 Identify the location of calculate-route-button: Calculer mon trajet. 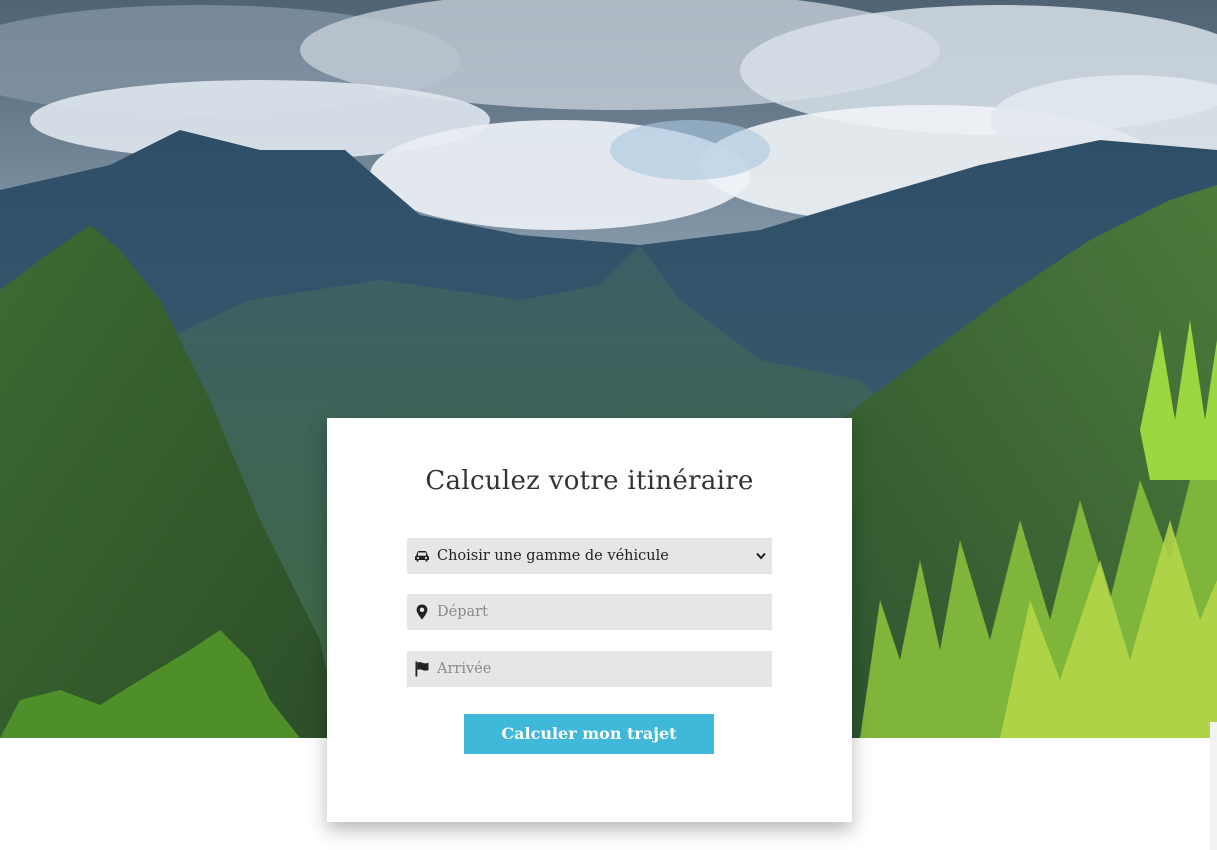
(589, 734).